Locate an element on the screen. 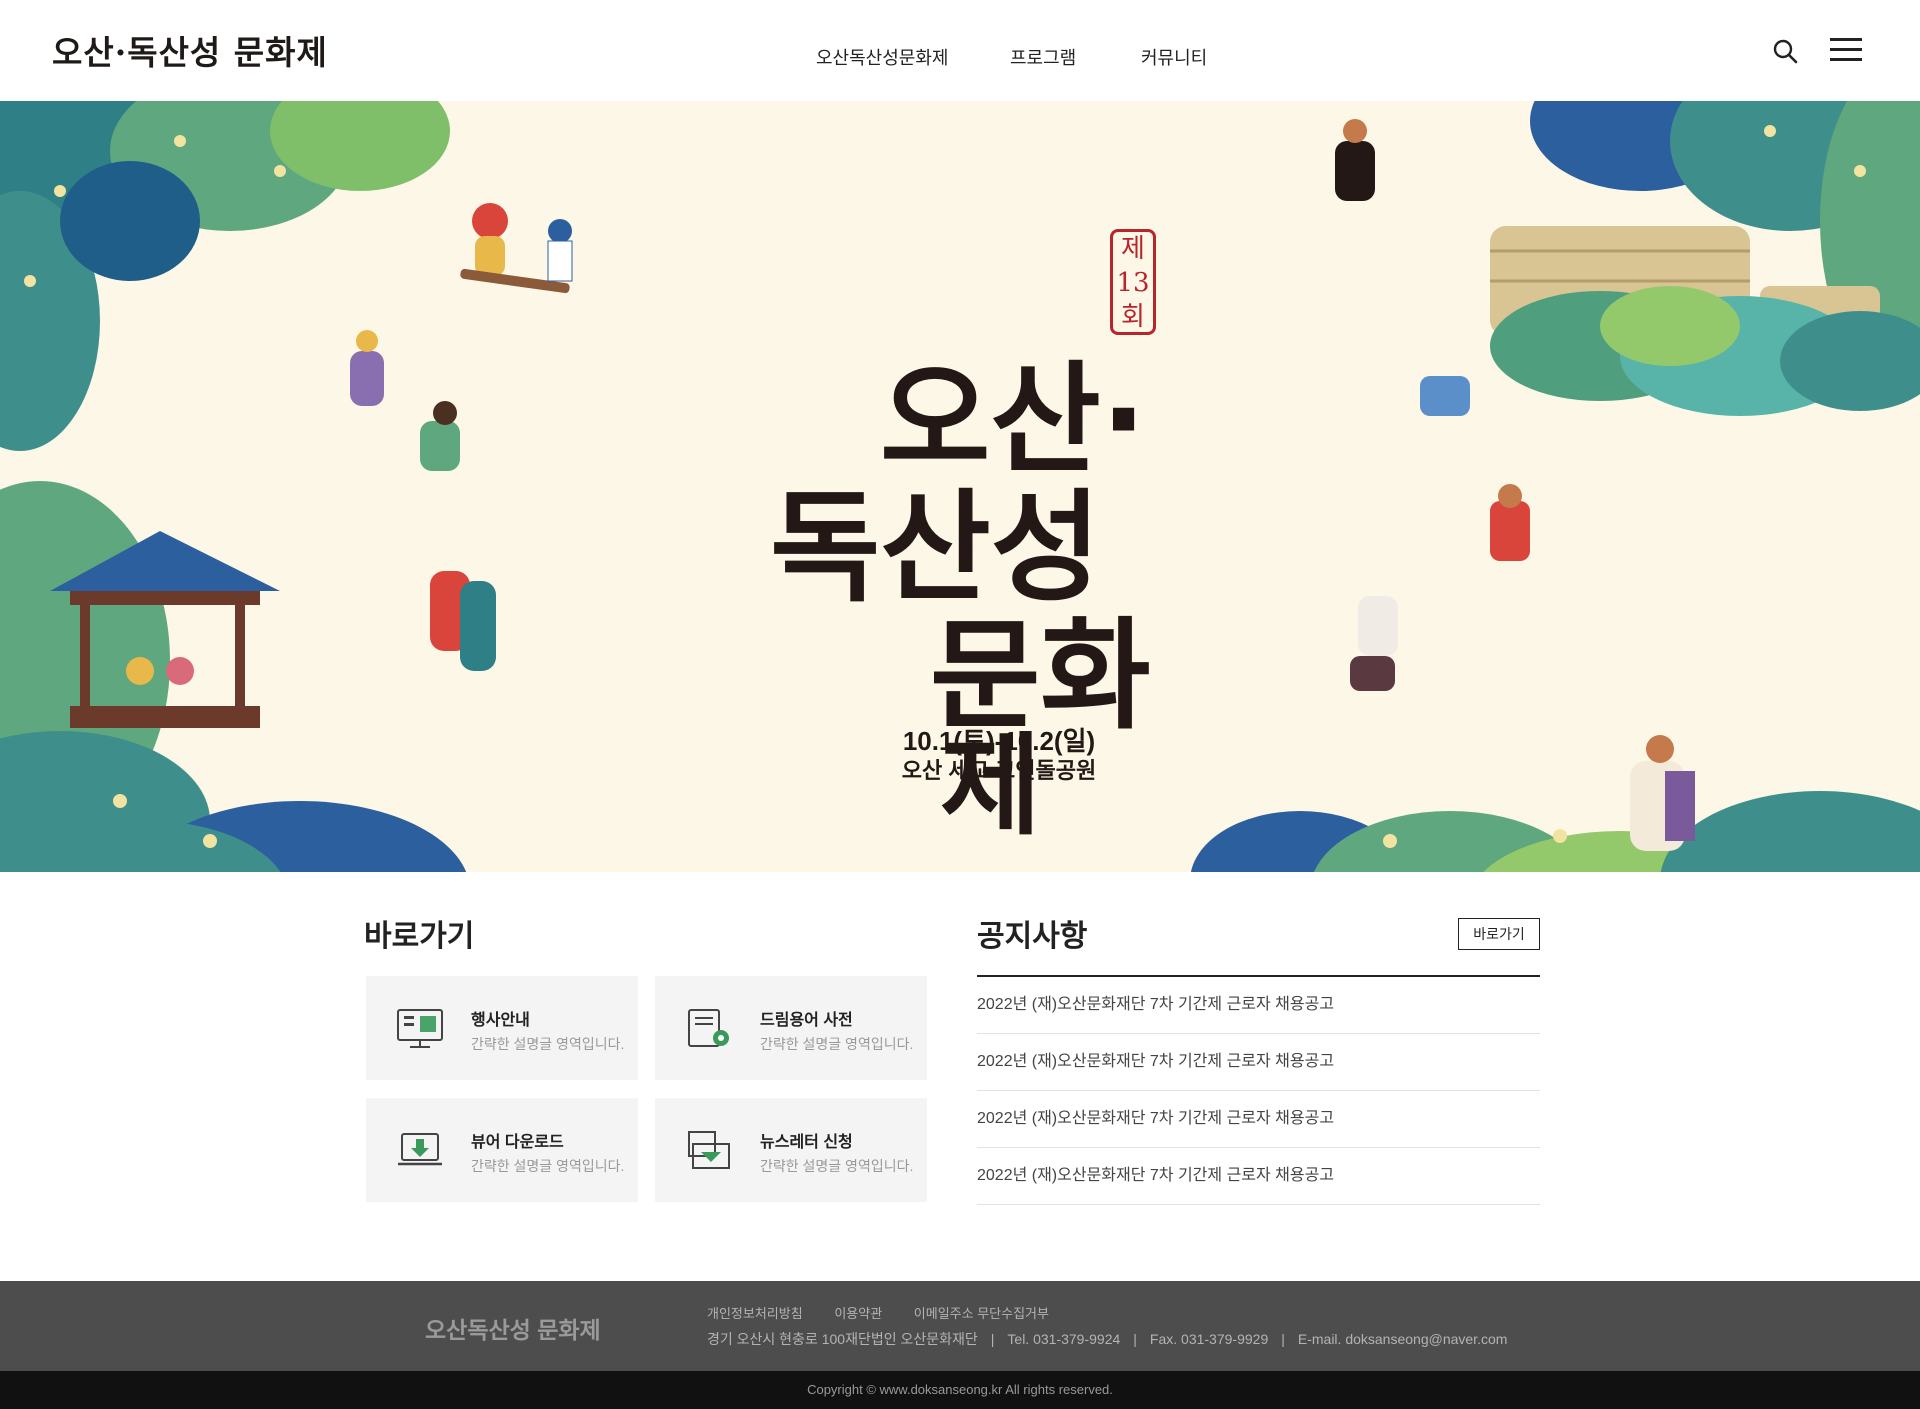  hamburger-menu-icon is located at coordinates (1846, 50).